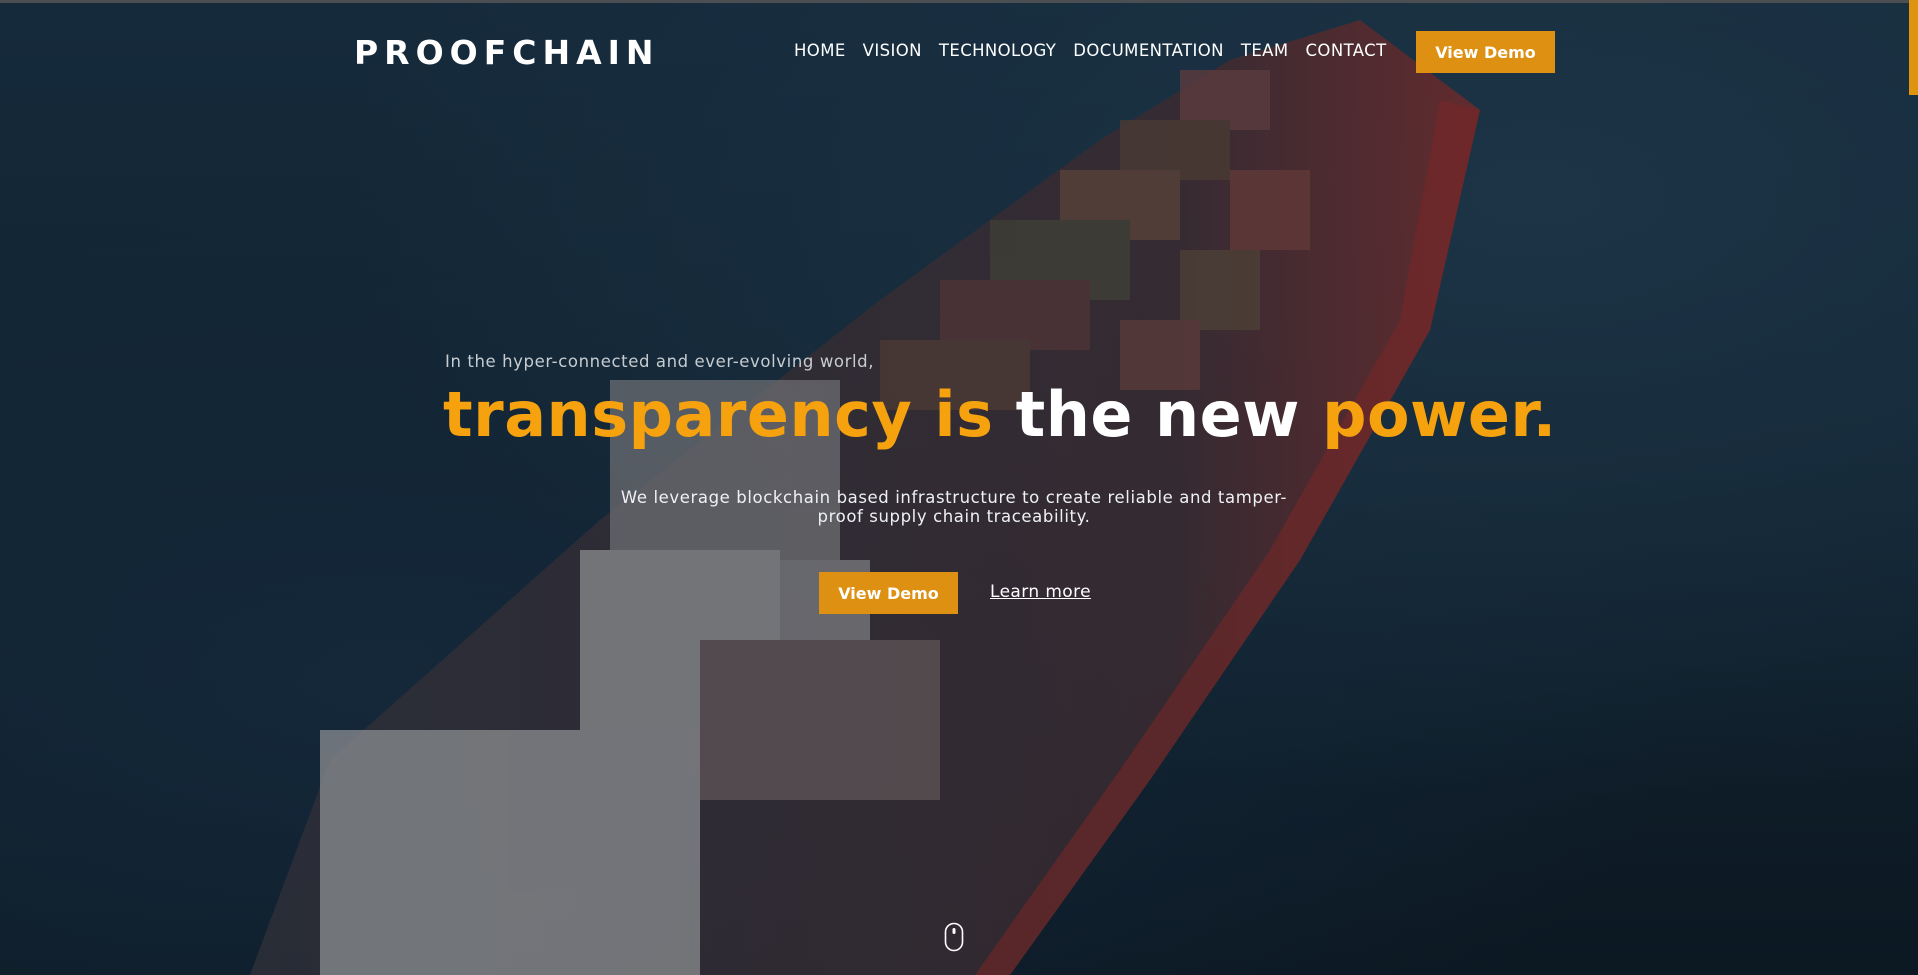  I want to click on hero-headline: transparency is the new power., so click(1000, 415).